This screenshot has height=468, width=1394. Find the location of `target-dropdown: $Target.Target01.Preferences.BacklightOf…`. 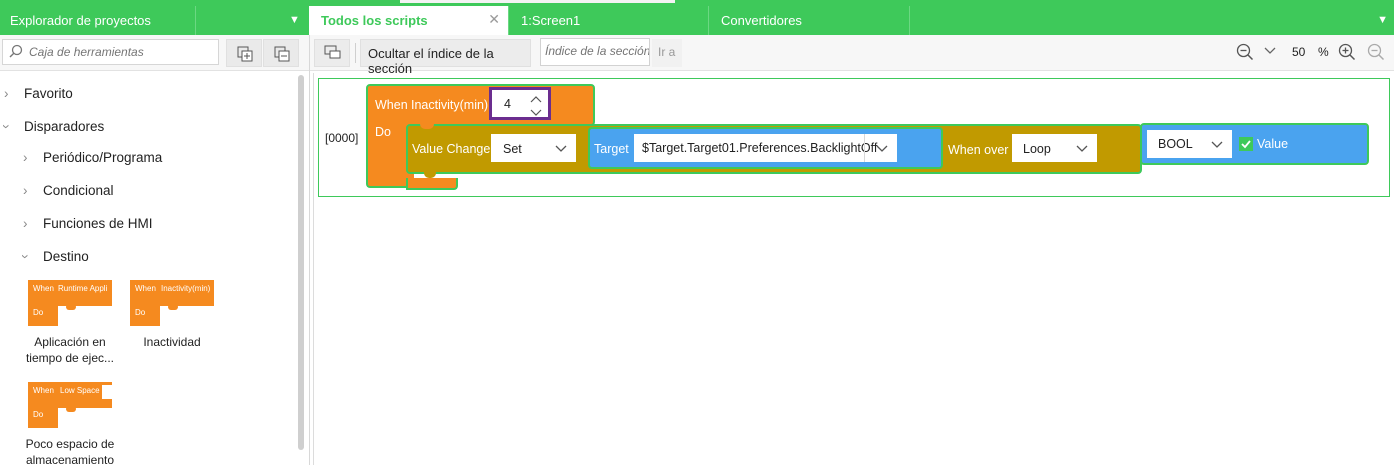

target-dropdown: $Target.Target01.Preferences.BacklightOf… is located at coordinates (765, 148).